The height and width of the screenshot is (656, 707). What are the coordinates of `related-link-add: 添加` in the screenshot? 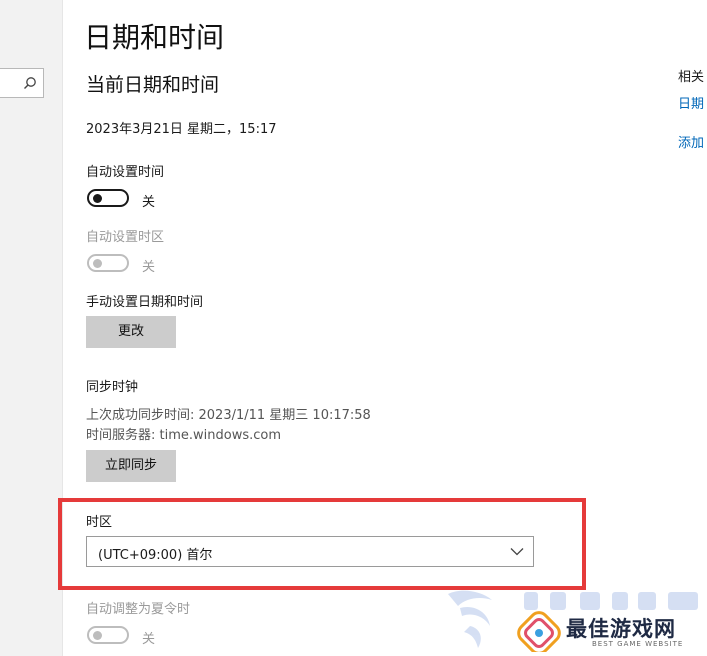 It's located at (691, 141).